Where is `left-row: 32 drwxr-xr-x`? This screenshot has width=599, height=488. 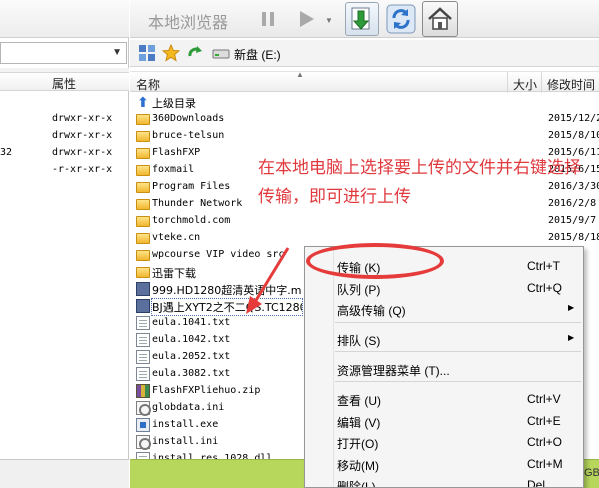 left-row: 32 drwxr-xr-x is located at coordinates (64, 153).